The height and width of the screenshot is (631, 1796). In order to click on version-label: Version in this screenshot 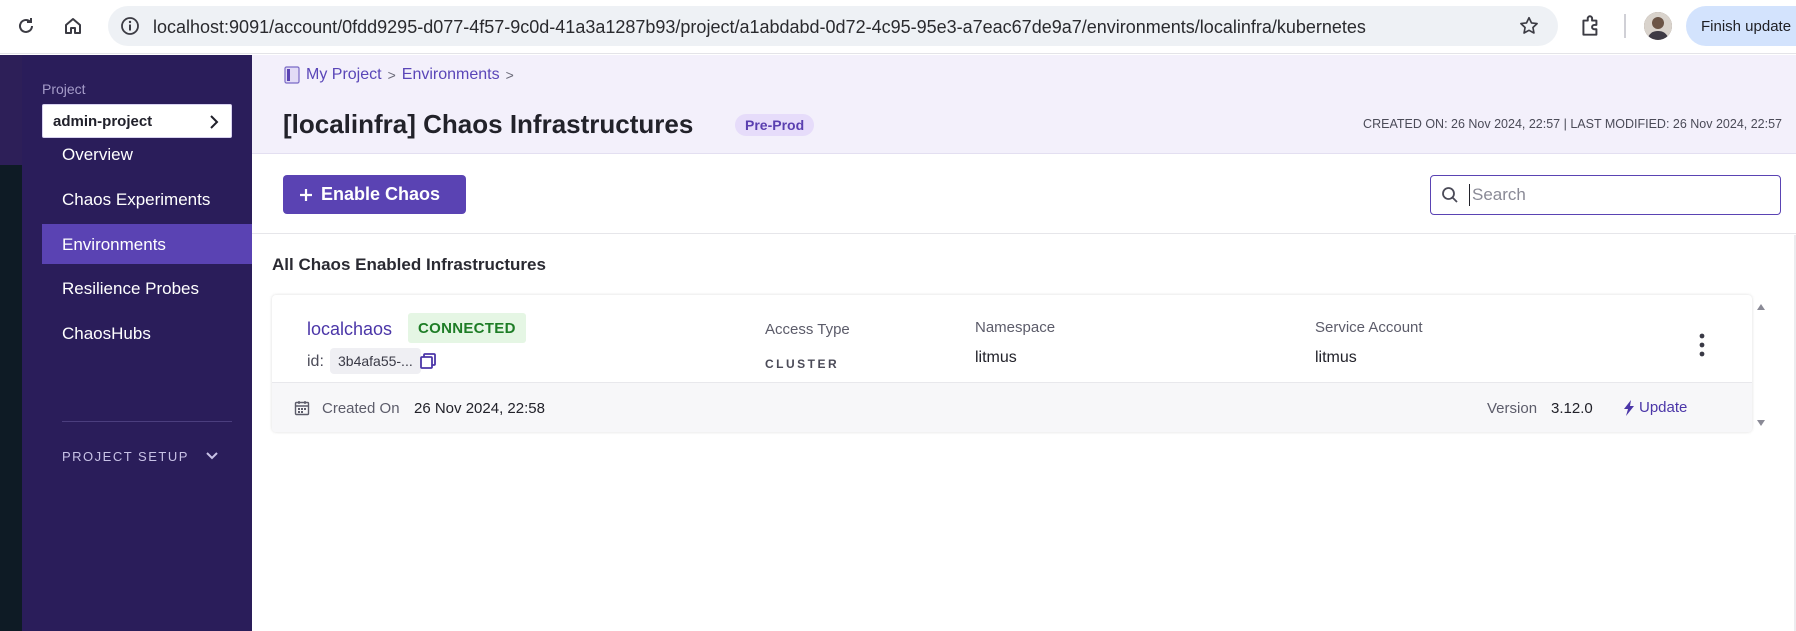, I will do `click(1512, 408)`.